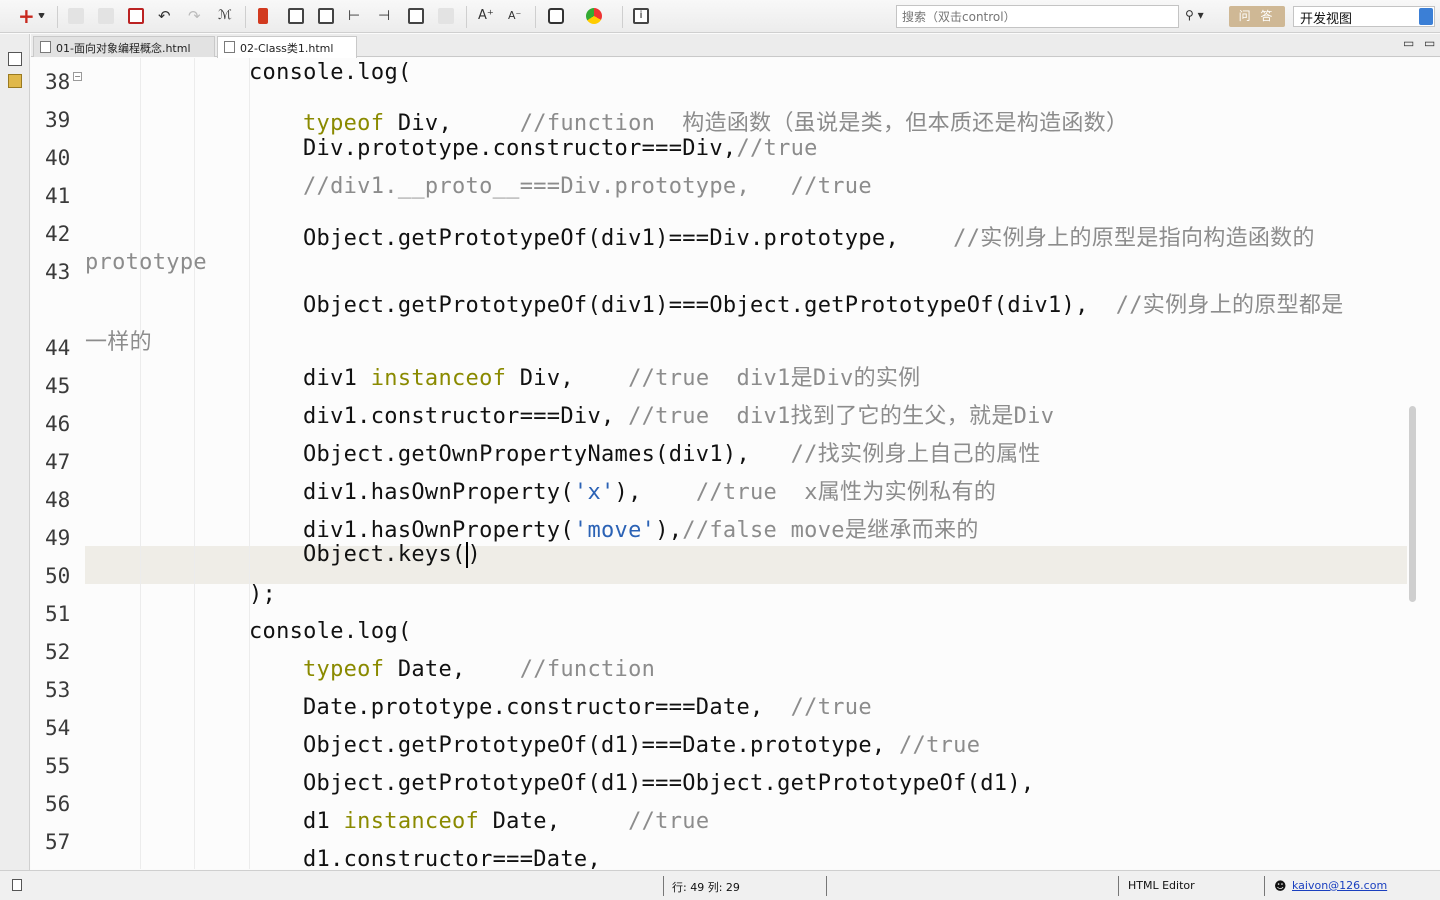 The height and width of the screenshot is (900, 1440). What do you see at coordinates (15, 81) in the screenshot?
I see `project-panel-icon` at bounding box center [15, 81].